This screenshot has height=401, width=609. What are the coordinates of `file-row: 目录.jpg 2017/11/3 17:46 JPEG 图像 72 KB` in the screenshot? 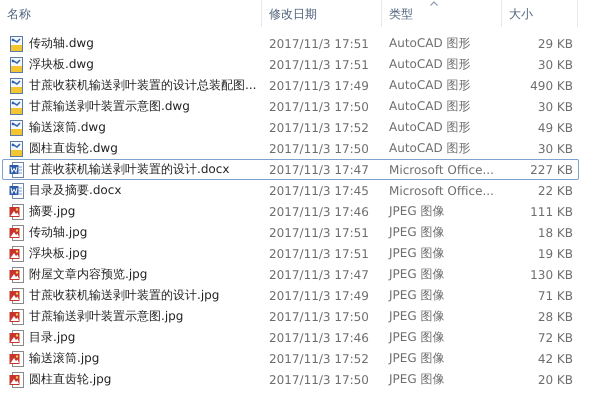 It's located at (290, 337).